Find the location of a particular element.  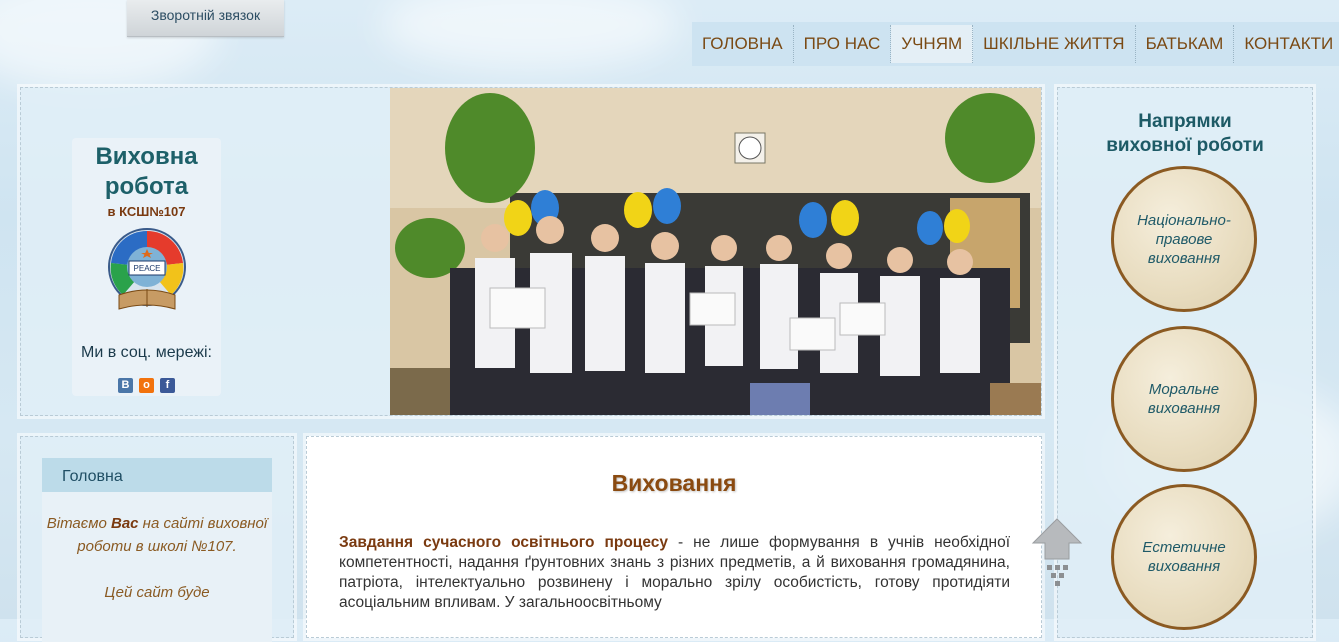

direction-label: Національно-правове виховання is located at coordinates (1184, 239).